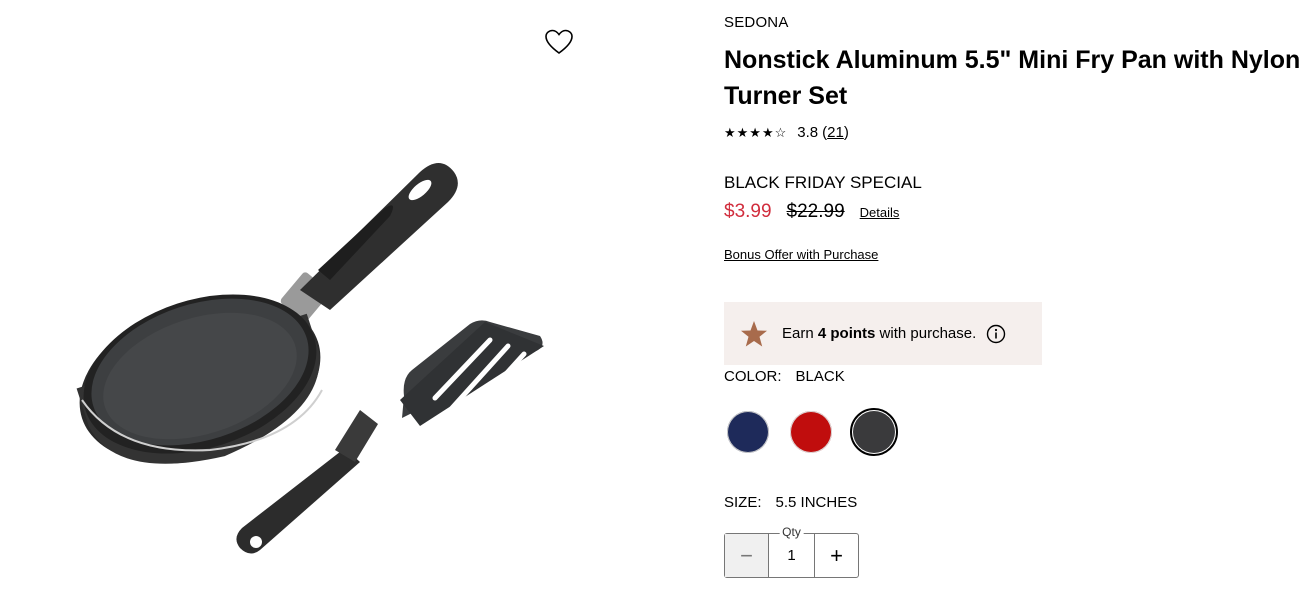  Describe the element at coordinates (753, 376) in the screenshot. I see `color-label: COLOR:` at that location.